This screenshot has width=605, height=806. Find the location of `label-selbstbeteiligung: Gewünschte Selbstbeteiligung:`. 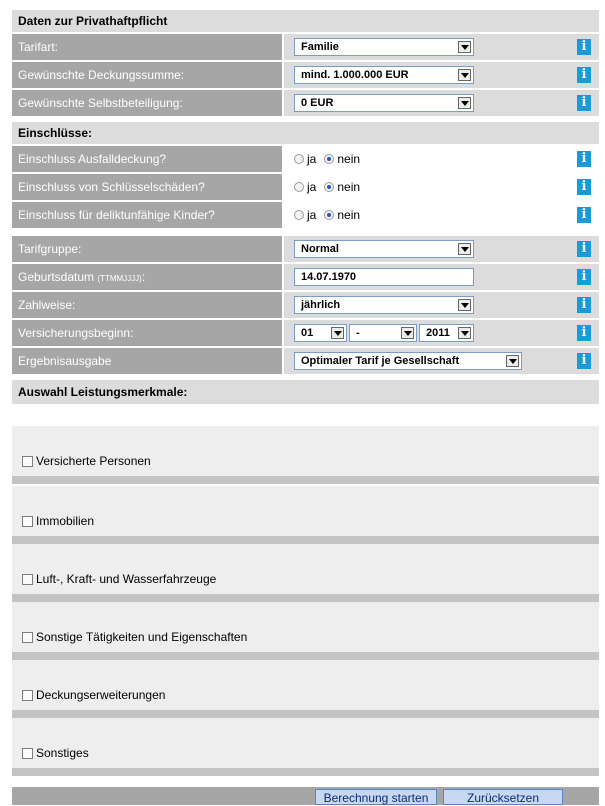

label-selbstbeteiligung: Gewünschte Selbstbeteiligung: is located at coordinates (148, 103).